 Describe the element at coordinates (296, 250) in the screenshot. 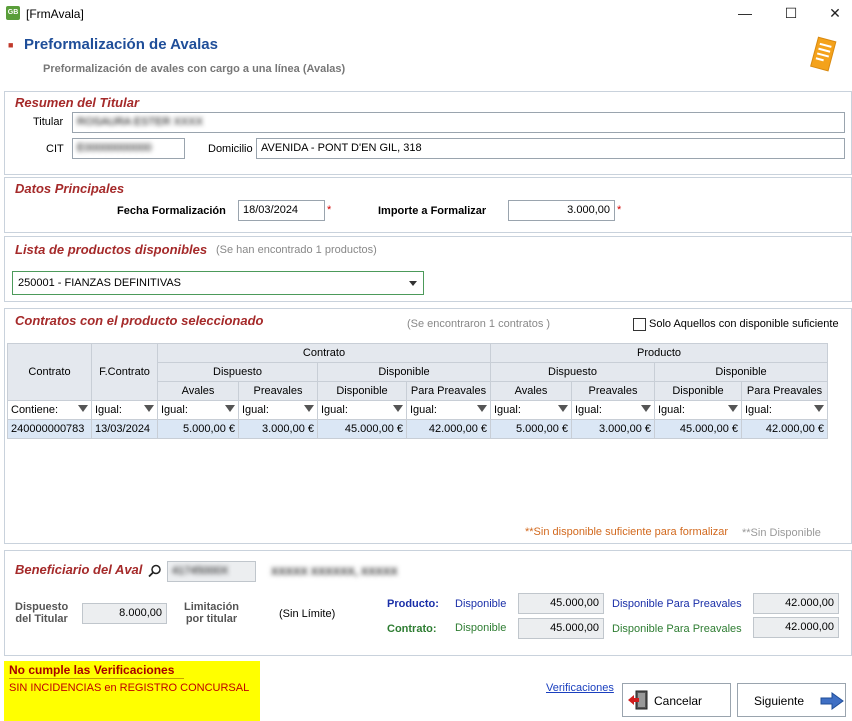

I see `productos-count: (Se han encontrado 1 productos)` at that location.